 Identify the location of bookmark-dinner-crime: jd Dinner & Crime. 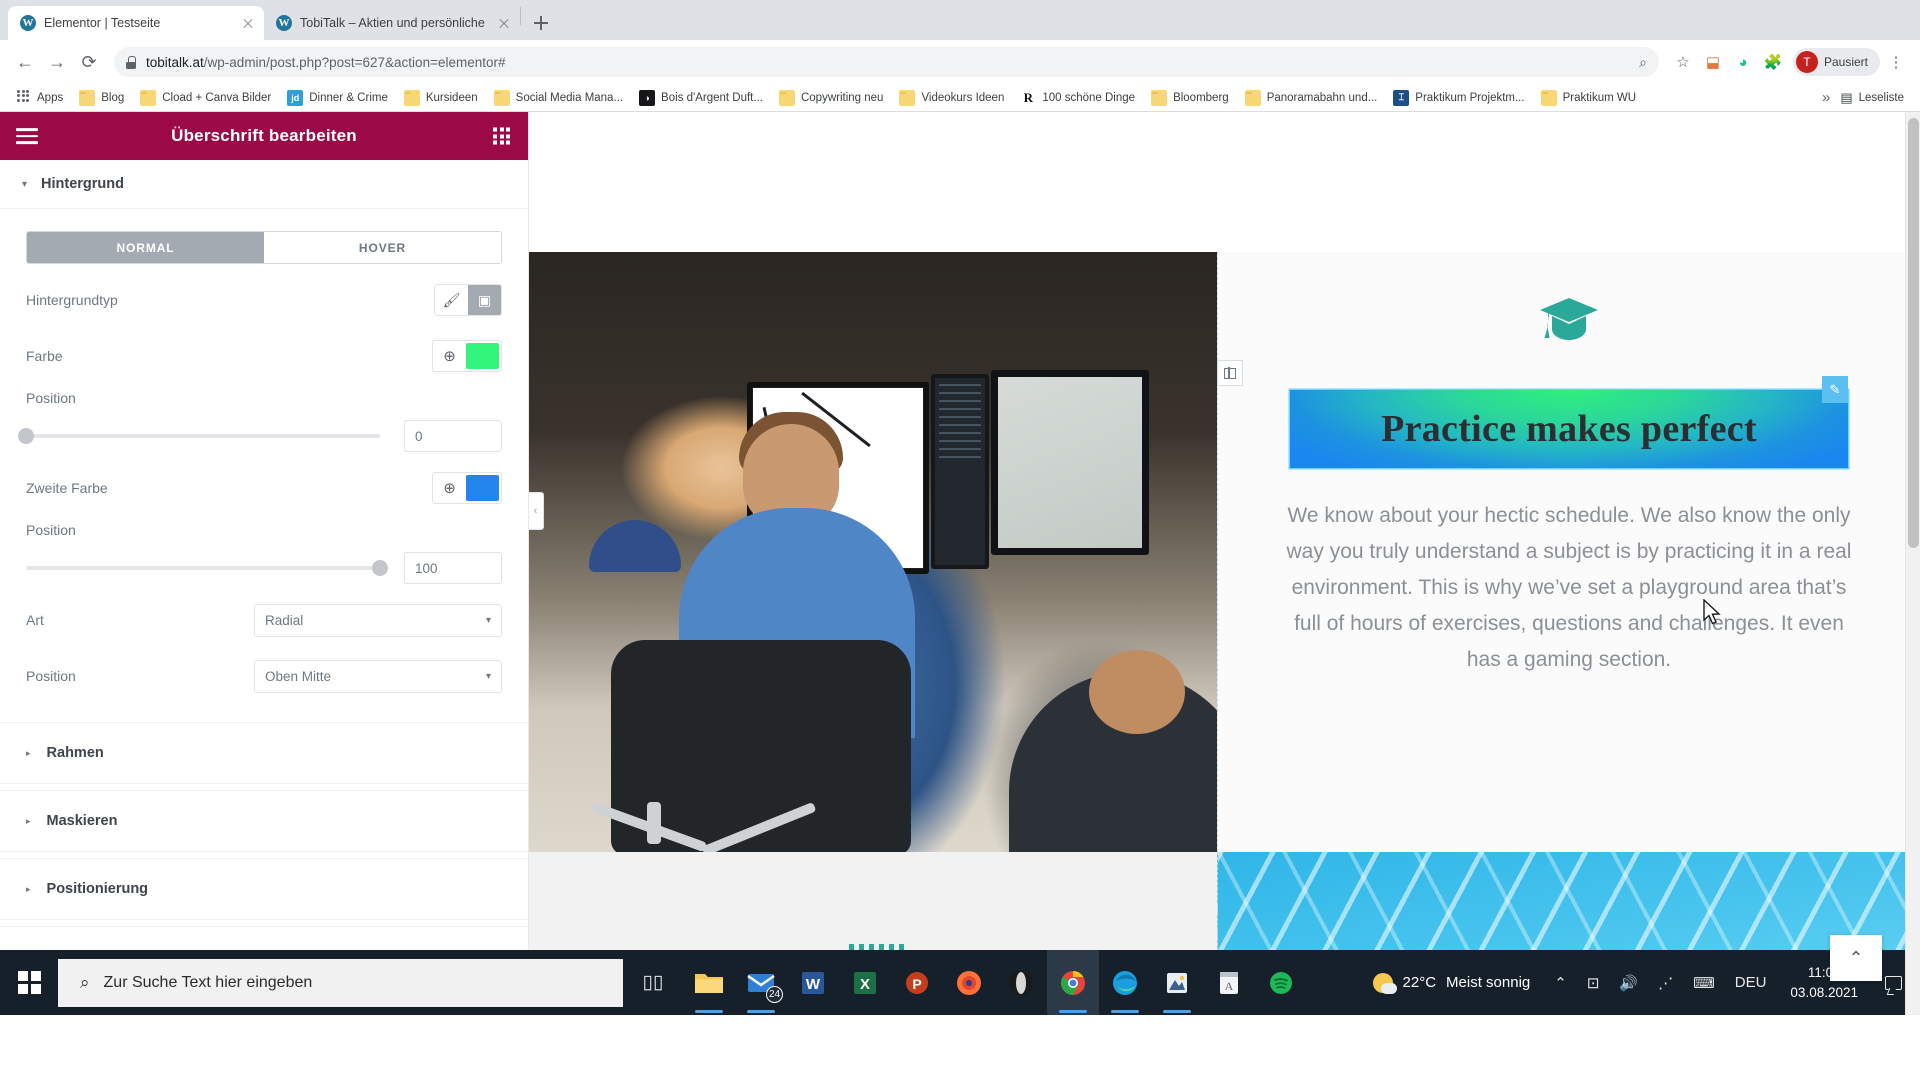
(337, 98).